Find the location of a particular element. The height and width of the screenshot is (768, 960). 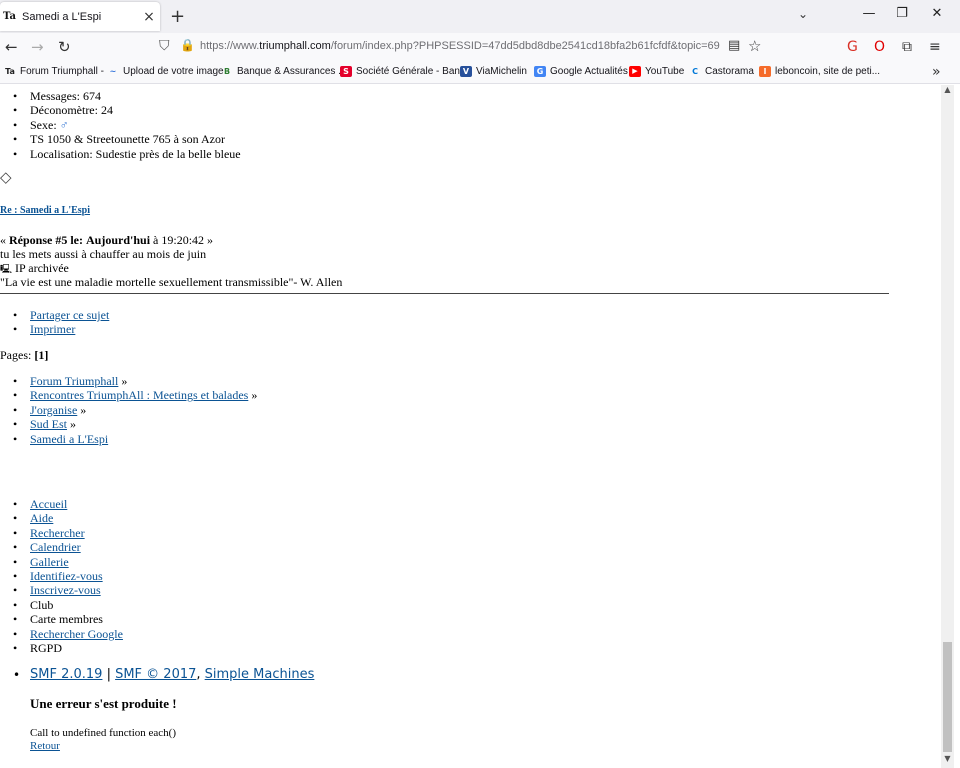

menu-item-rgpd: RGPD is located at coordinates (37, 648).